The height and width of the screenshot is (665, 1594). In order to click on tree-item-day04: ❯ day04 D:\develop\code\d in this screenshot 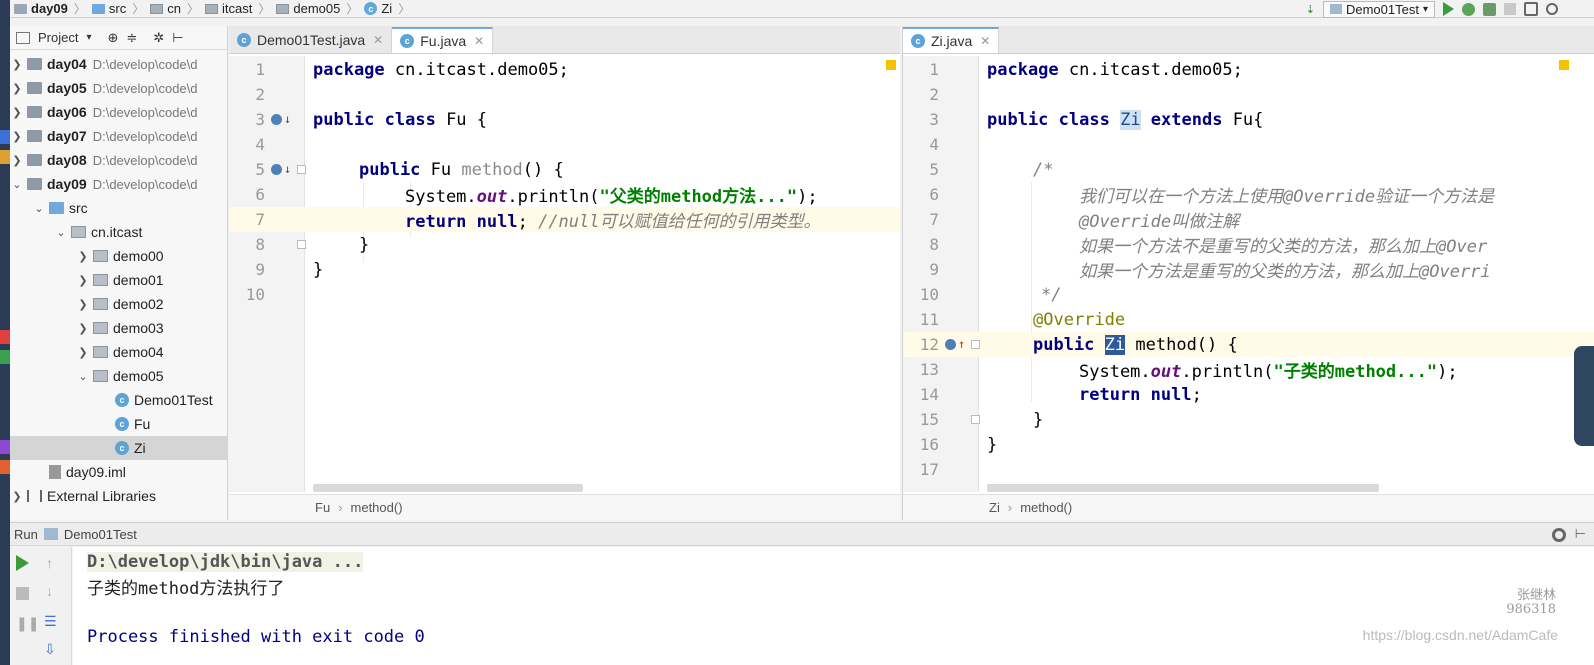, I will do `click(119, 64)`.